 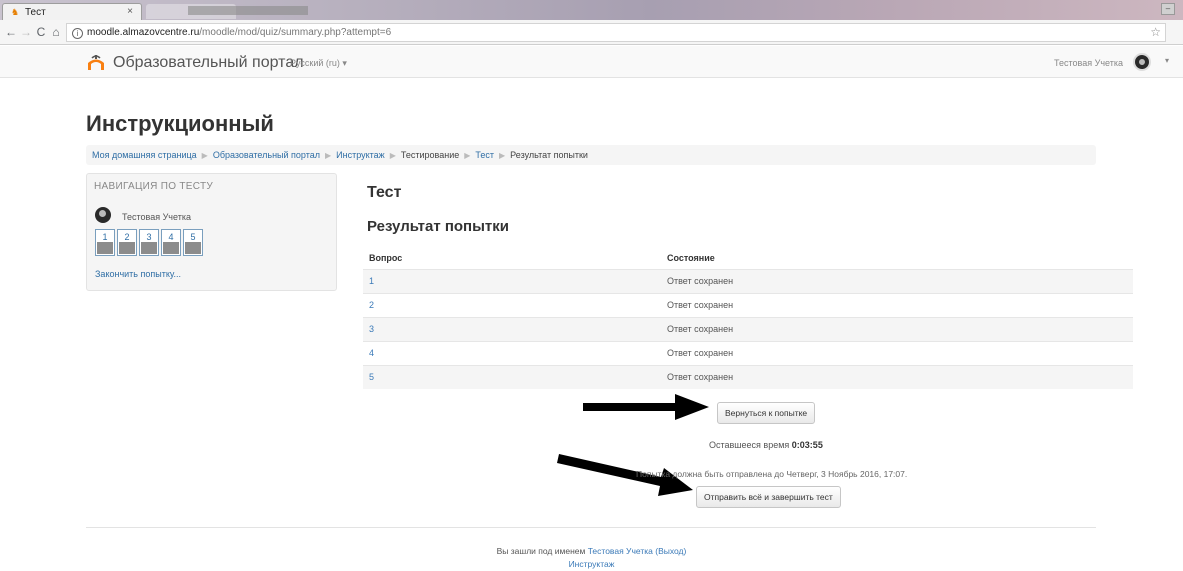 I want to click on site-brand-link: Образовательный портал, so click(x=208, y=63).